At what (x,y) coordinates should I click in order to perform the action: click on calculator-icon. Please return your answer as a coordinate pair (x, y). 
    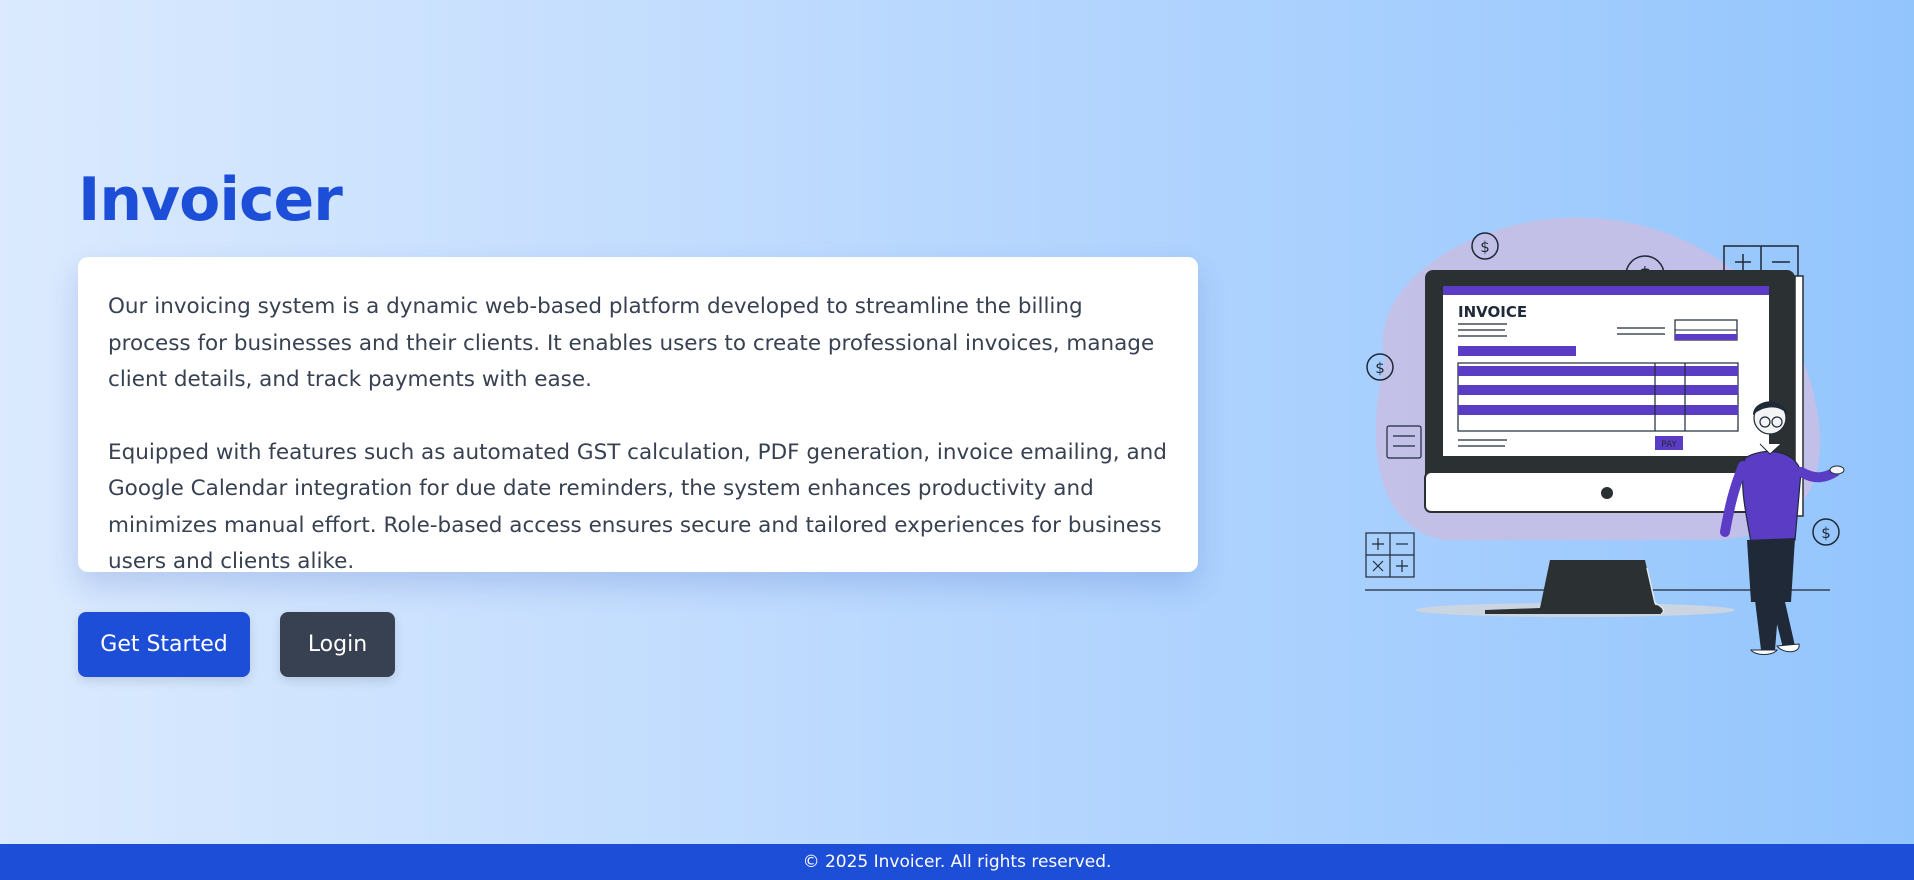
    Looking at the image, I should click on (1390, 555).